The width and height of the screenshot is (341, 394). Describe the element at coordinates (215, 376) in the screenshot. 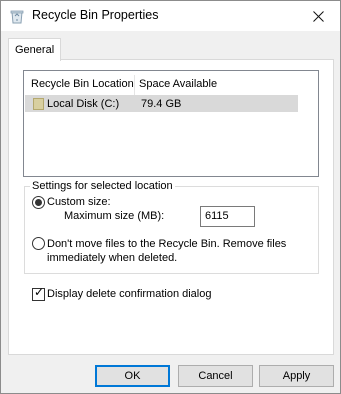

I see `cancel-button: Cancel` at that location.